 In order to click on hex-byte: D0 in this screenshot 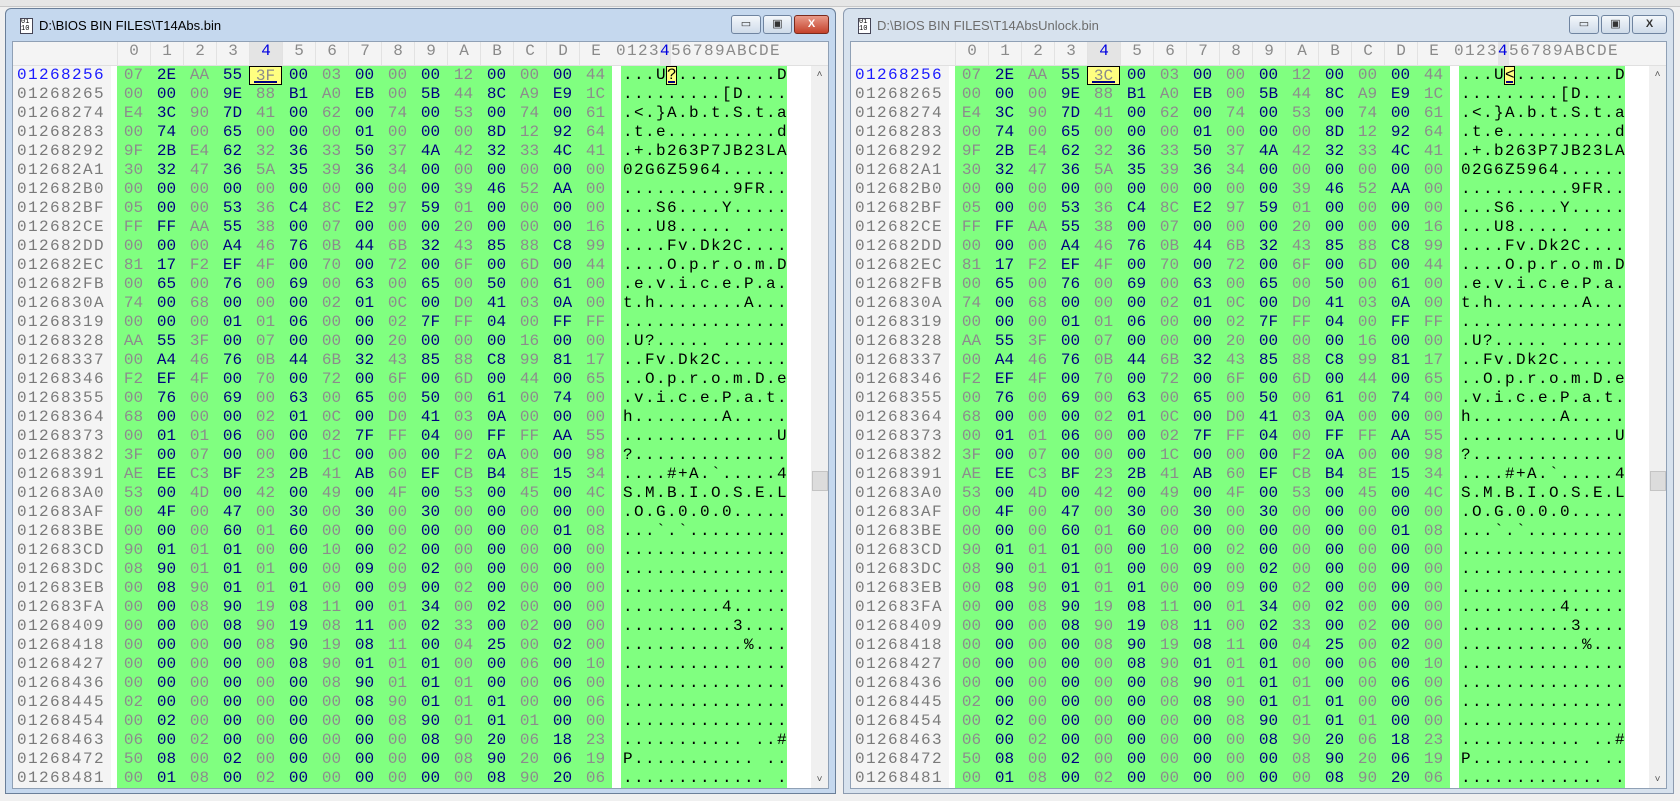, I will do `click(463, 303)`.